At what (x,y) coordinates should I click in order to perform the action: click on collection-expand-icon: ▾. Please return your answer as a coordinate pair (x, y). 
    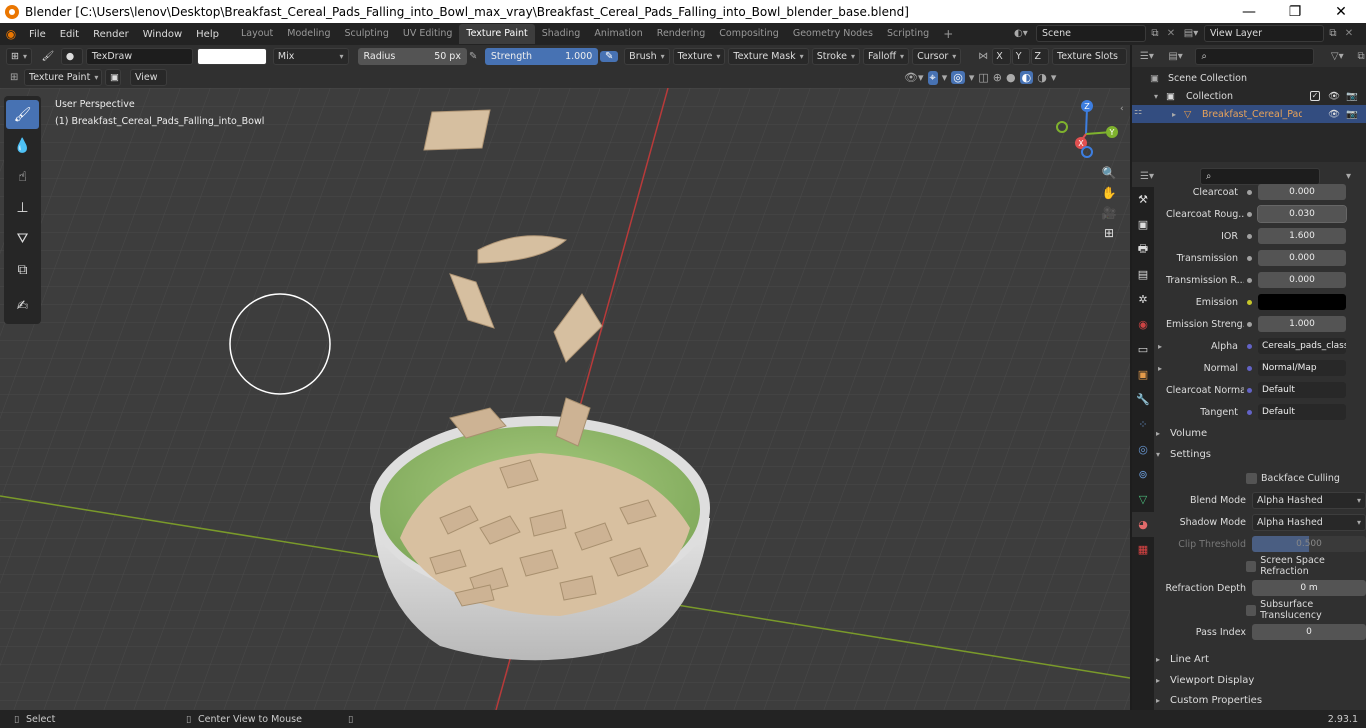
    Looking at the image, I should click on (1160, 96).